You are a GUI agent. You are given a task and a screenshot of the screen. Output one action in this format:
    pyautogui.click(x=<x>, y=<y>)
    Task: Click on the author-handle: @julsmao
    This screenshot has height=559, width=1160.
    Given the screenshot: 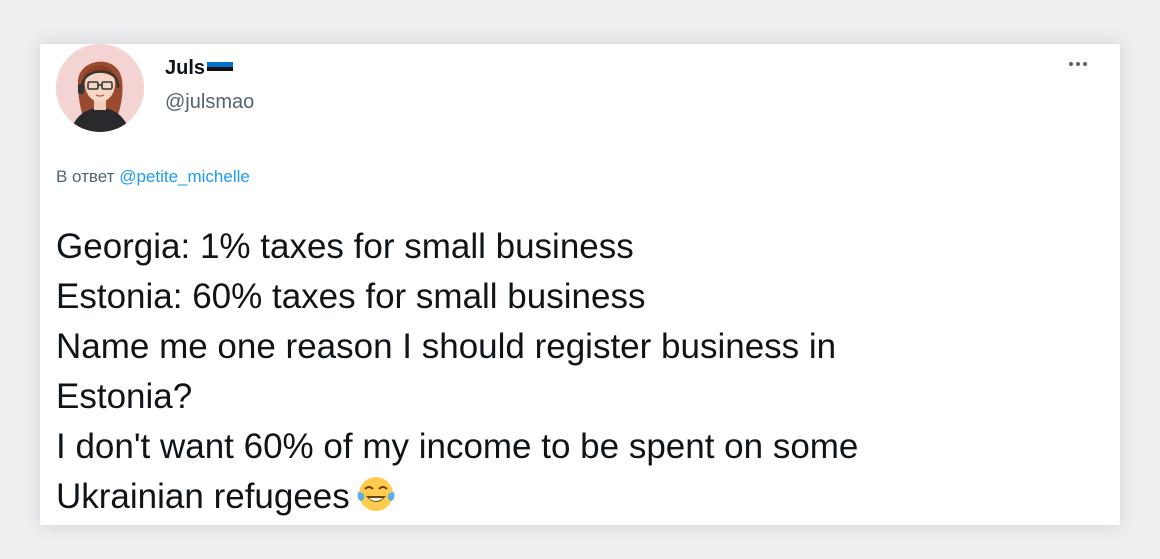 What is the action you would take?
    pyautogui.click(x=209, y=102)
    